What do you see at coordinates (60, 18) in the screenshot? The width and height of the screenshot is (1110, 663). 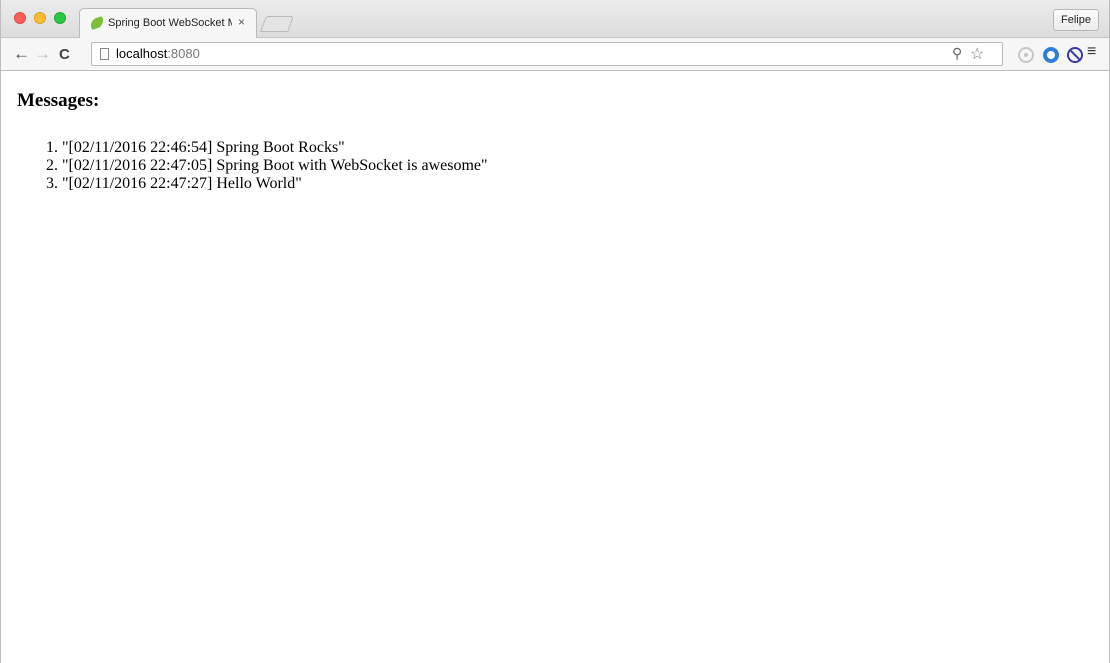 I see `maximize-window-button` at bounding box center [60, 18].